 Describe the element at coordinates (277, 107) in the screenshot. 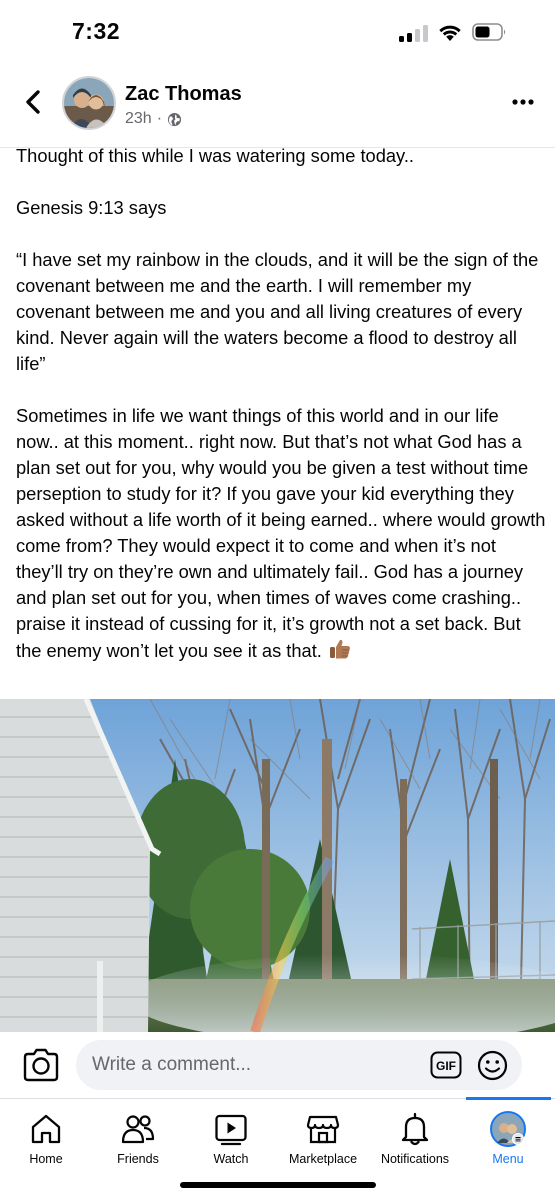

I see `post-header: Zac Thomas 23h ·` at that location.